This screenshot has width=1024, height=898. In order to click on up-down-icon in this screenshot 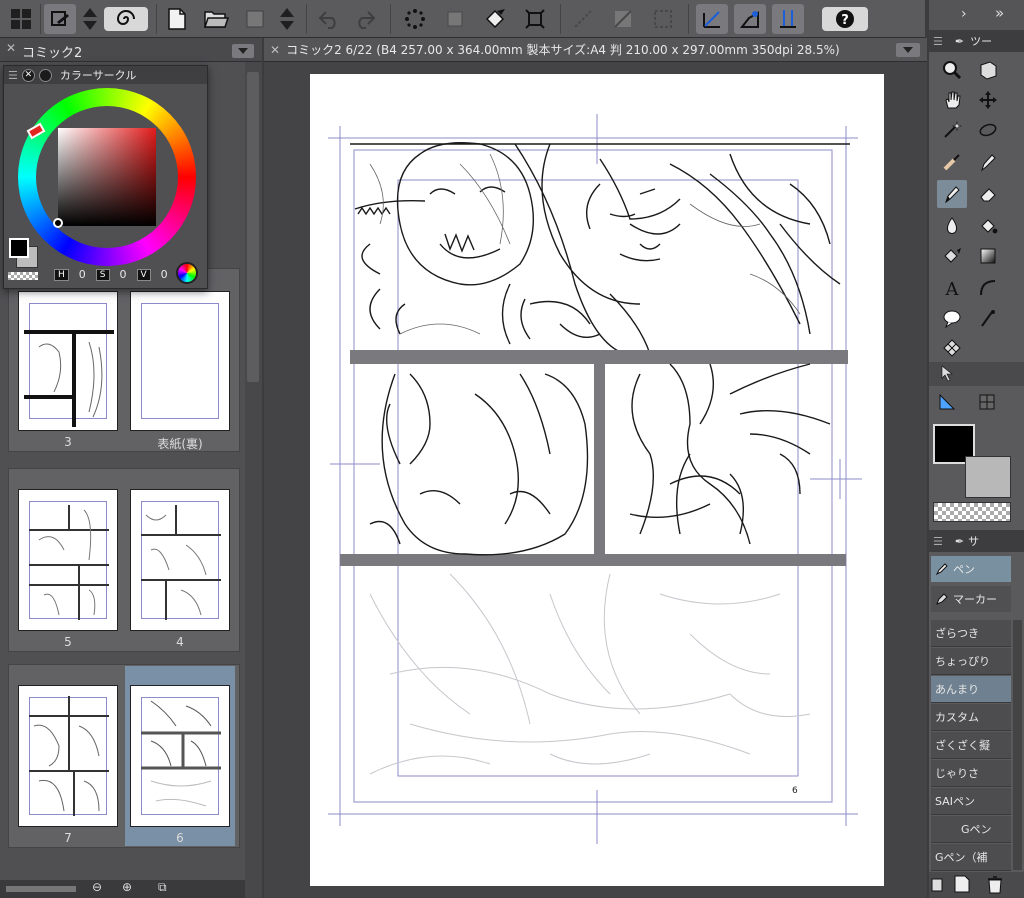, I will do `click(90, 19)`.